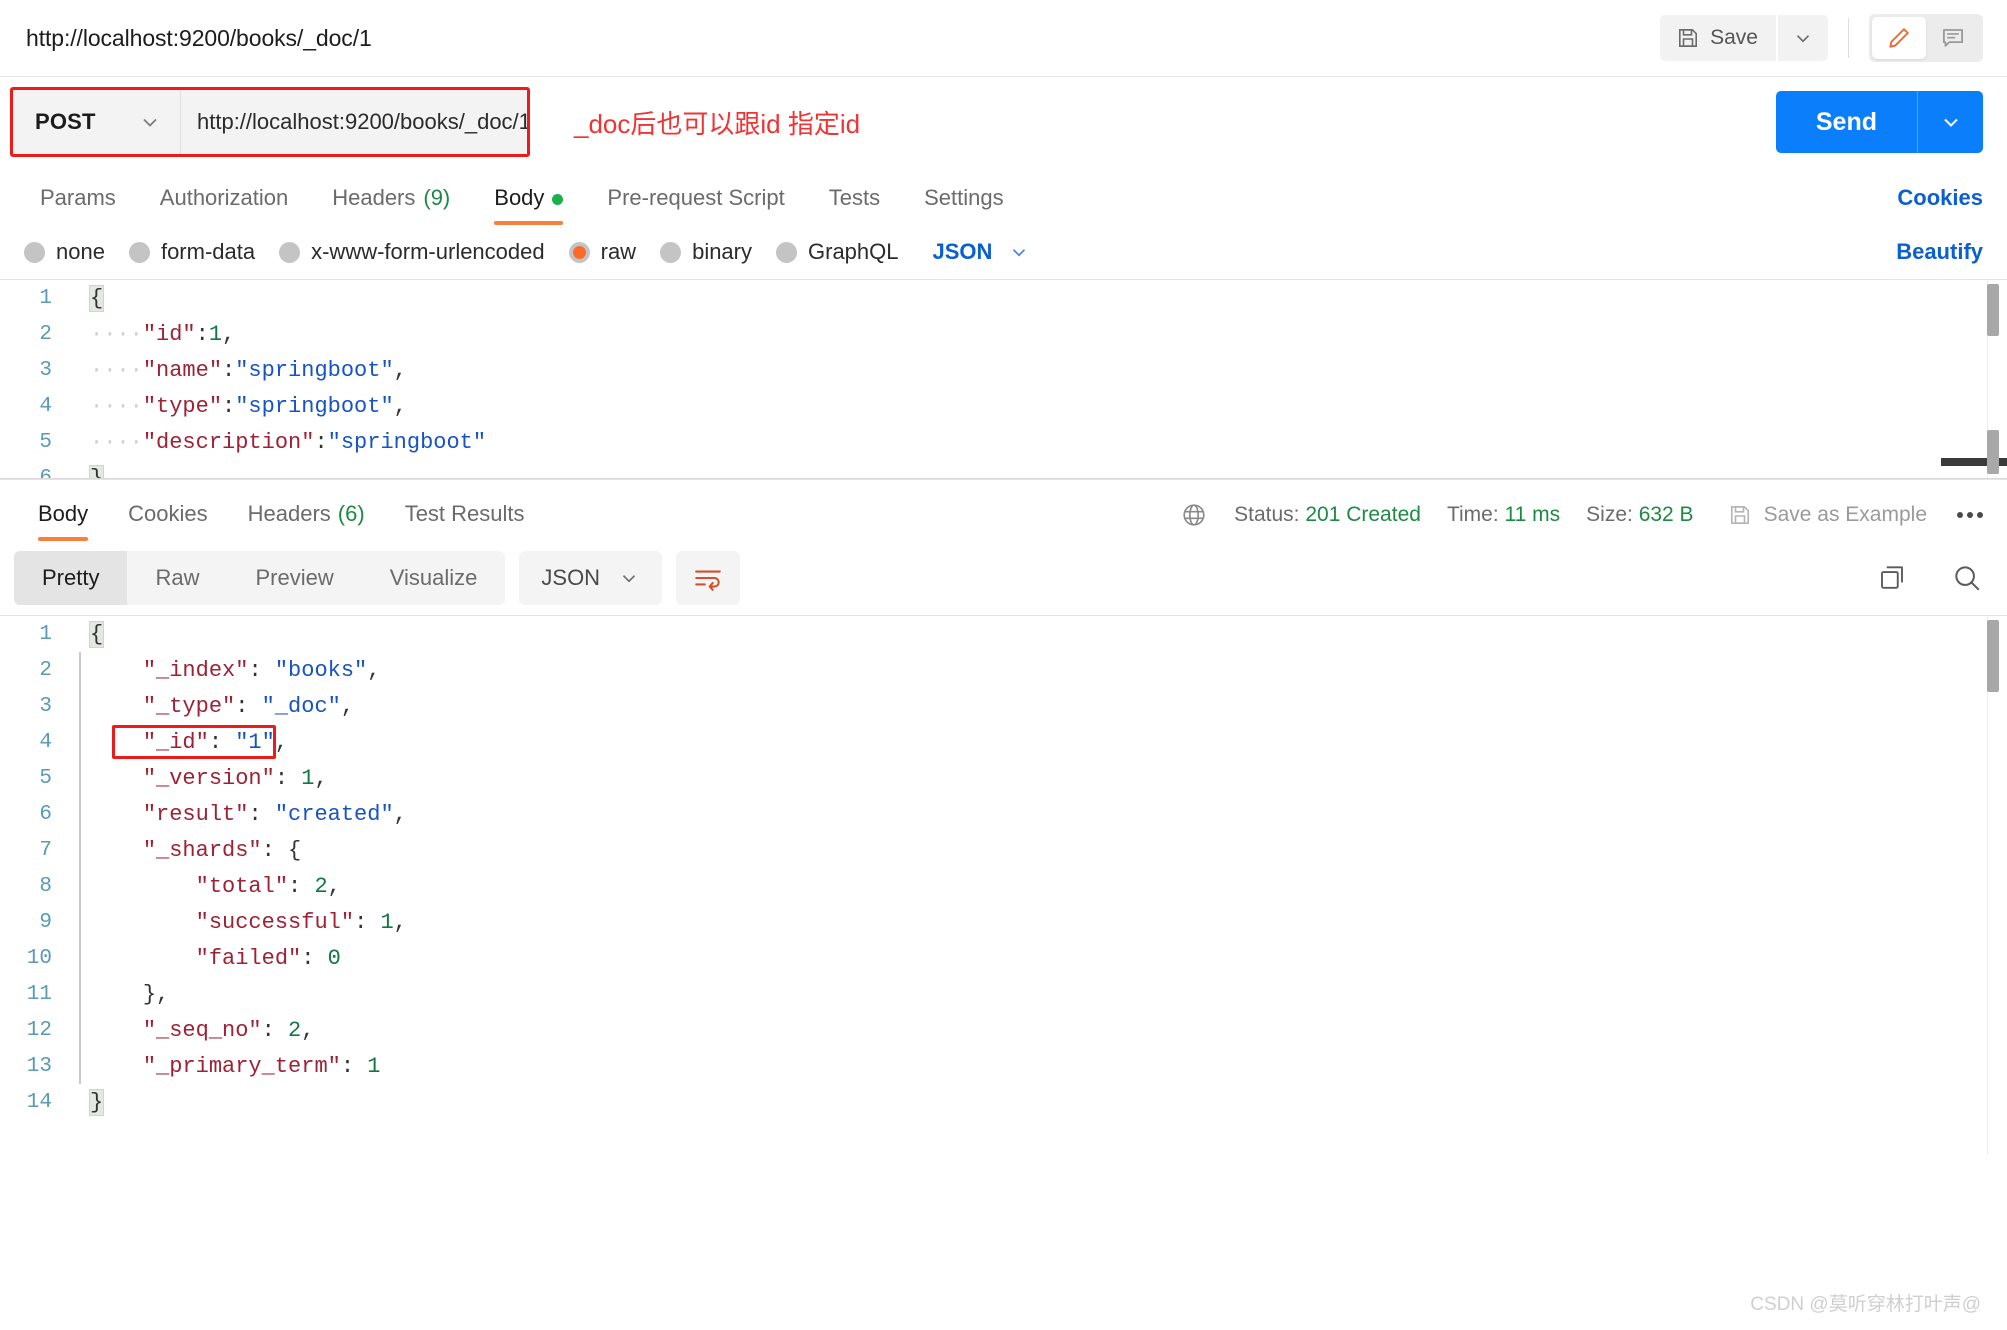 The height and width of the screenshot is (1330, 2007). Describe the element at coordinates (1953, 38) in the screenshot. I see `comments-button` at that location.